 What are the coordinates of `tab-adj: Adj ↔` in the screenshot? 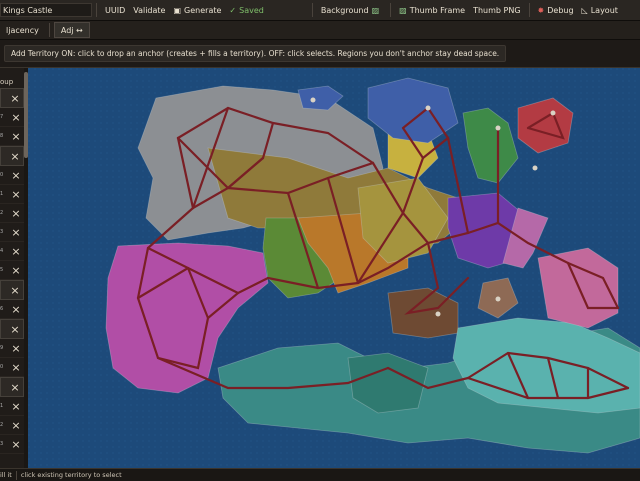 It's located at (71, 30).